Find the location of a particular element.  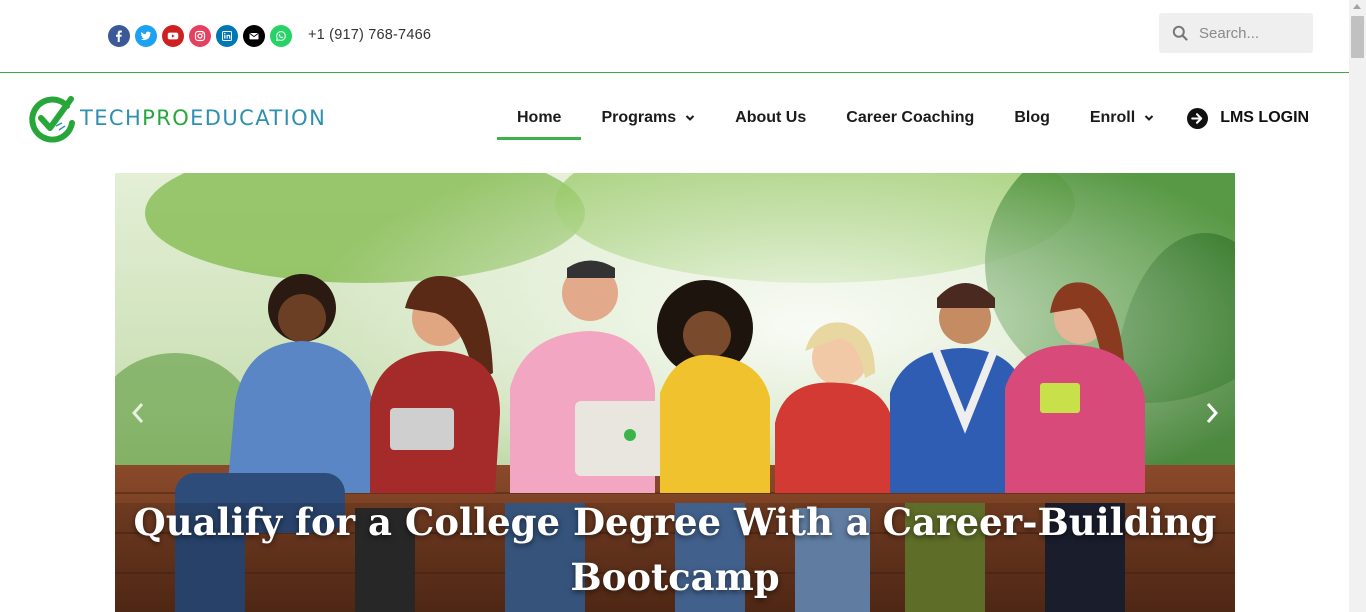

social-links is located at coordinates (200, 36).